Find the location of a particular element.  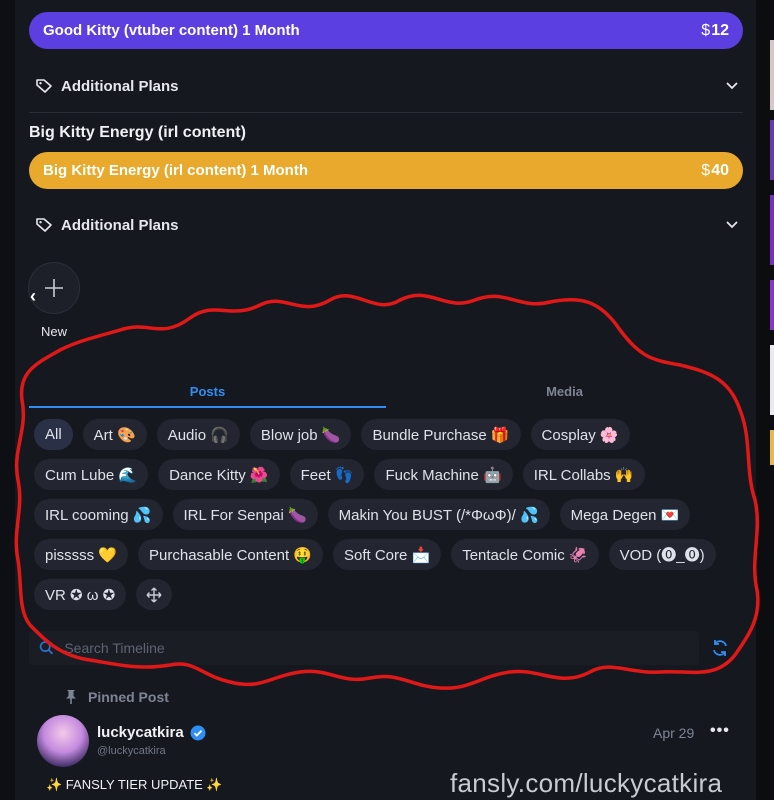

reorder-tags-button is located at coordinates (154, 594).